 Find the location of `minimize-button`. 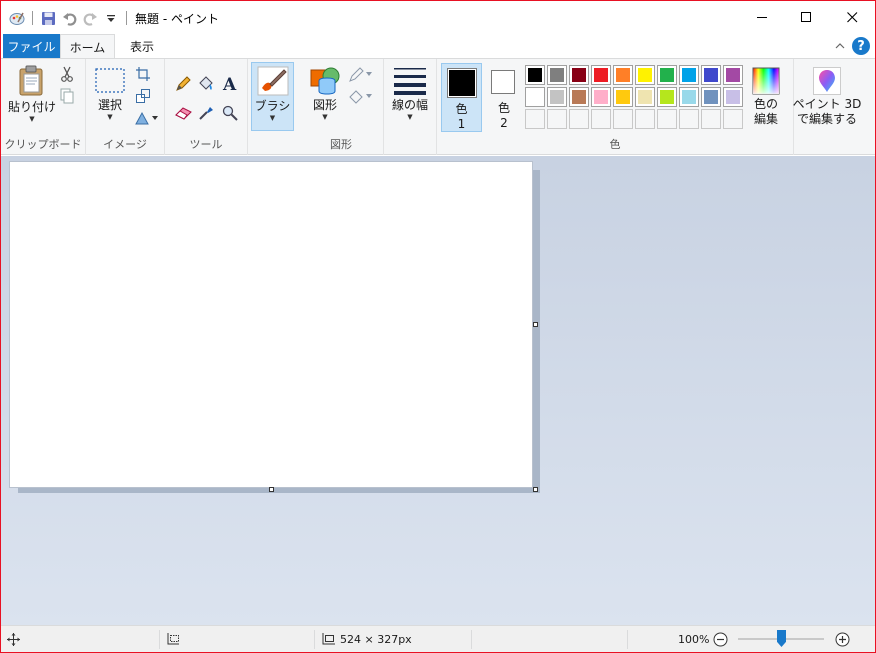

minimize-button is located at coordinates (762, 17).